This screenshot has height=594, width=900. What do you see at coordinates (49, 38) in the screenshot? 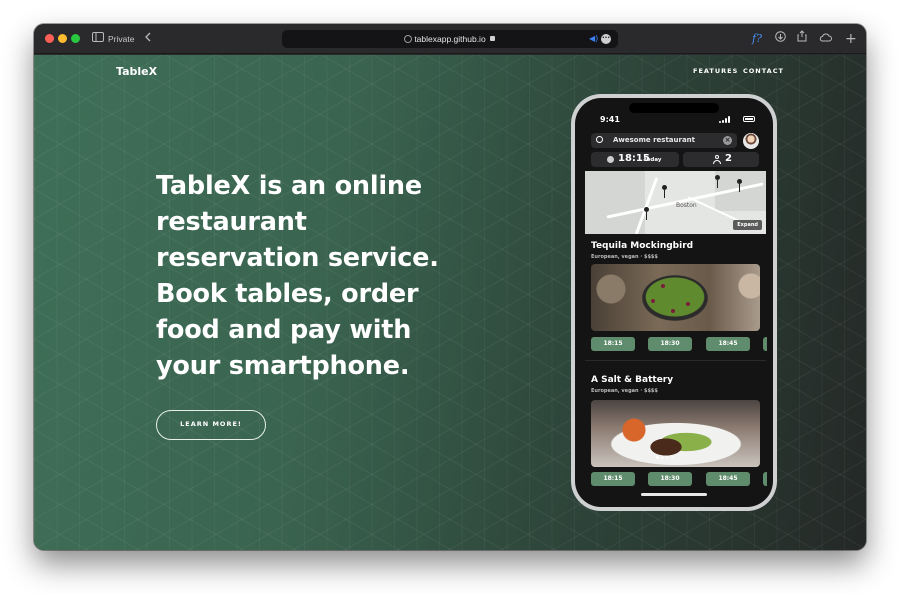
I see `close-window-button` at bounding box center [49, 38].